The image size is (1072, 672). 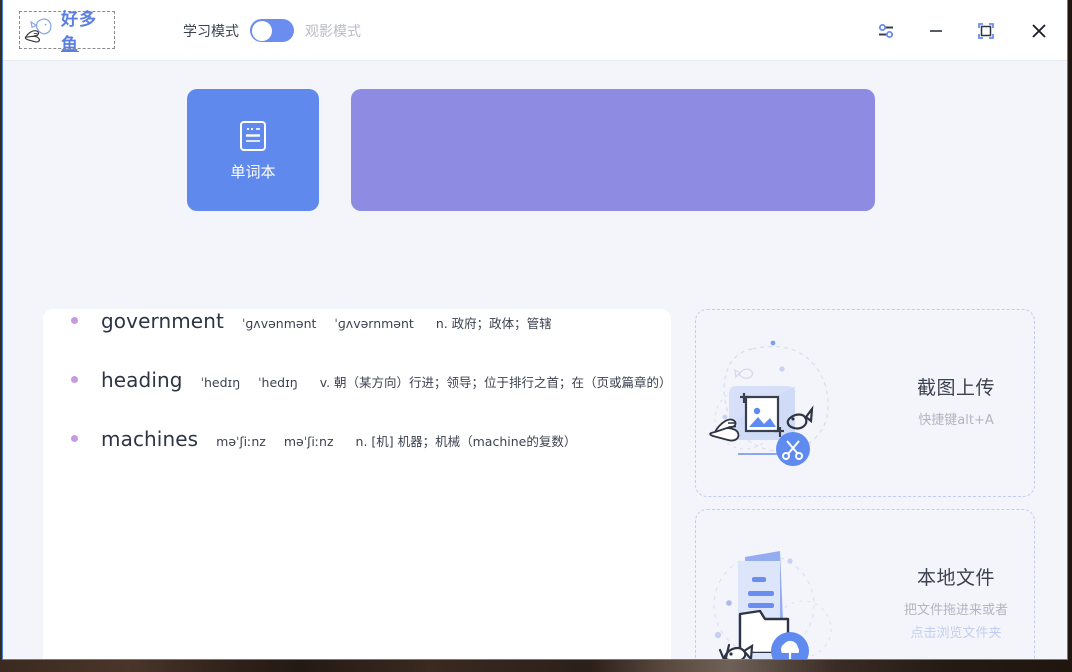 What do you see at coordinates (772, 605) in the screenshot?
I see `folder-upload-illustration` at bounding box center [772, 605].